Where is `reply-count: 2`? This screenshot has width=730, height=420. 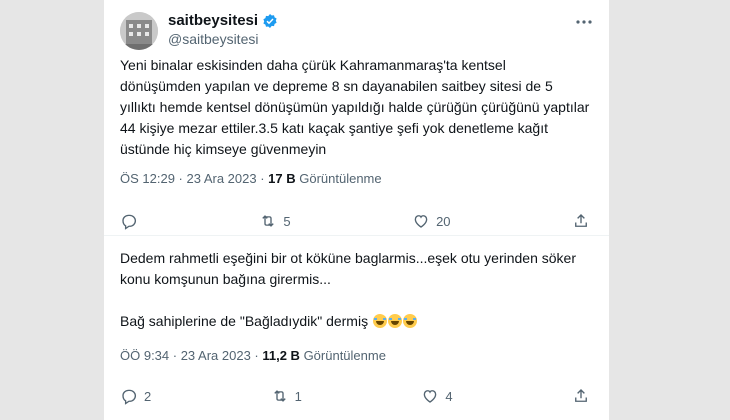 reply-count: 2 is located at coordinates (148, 396).